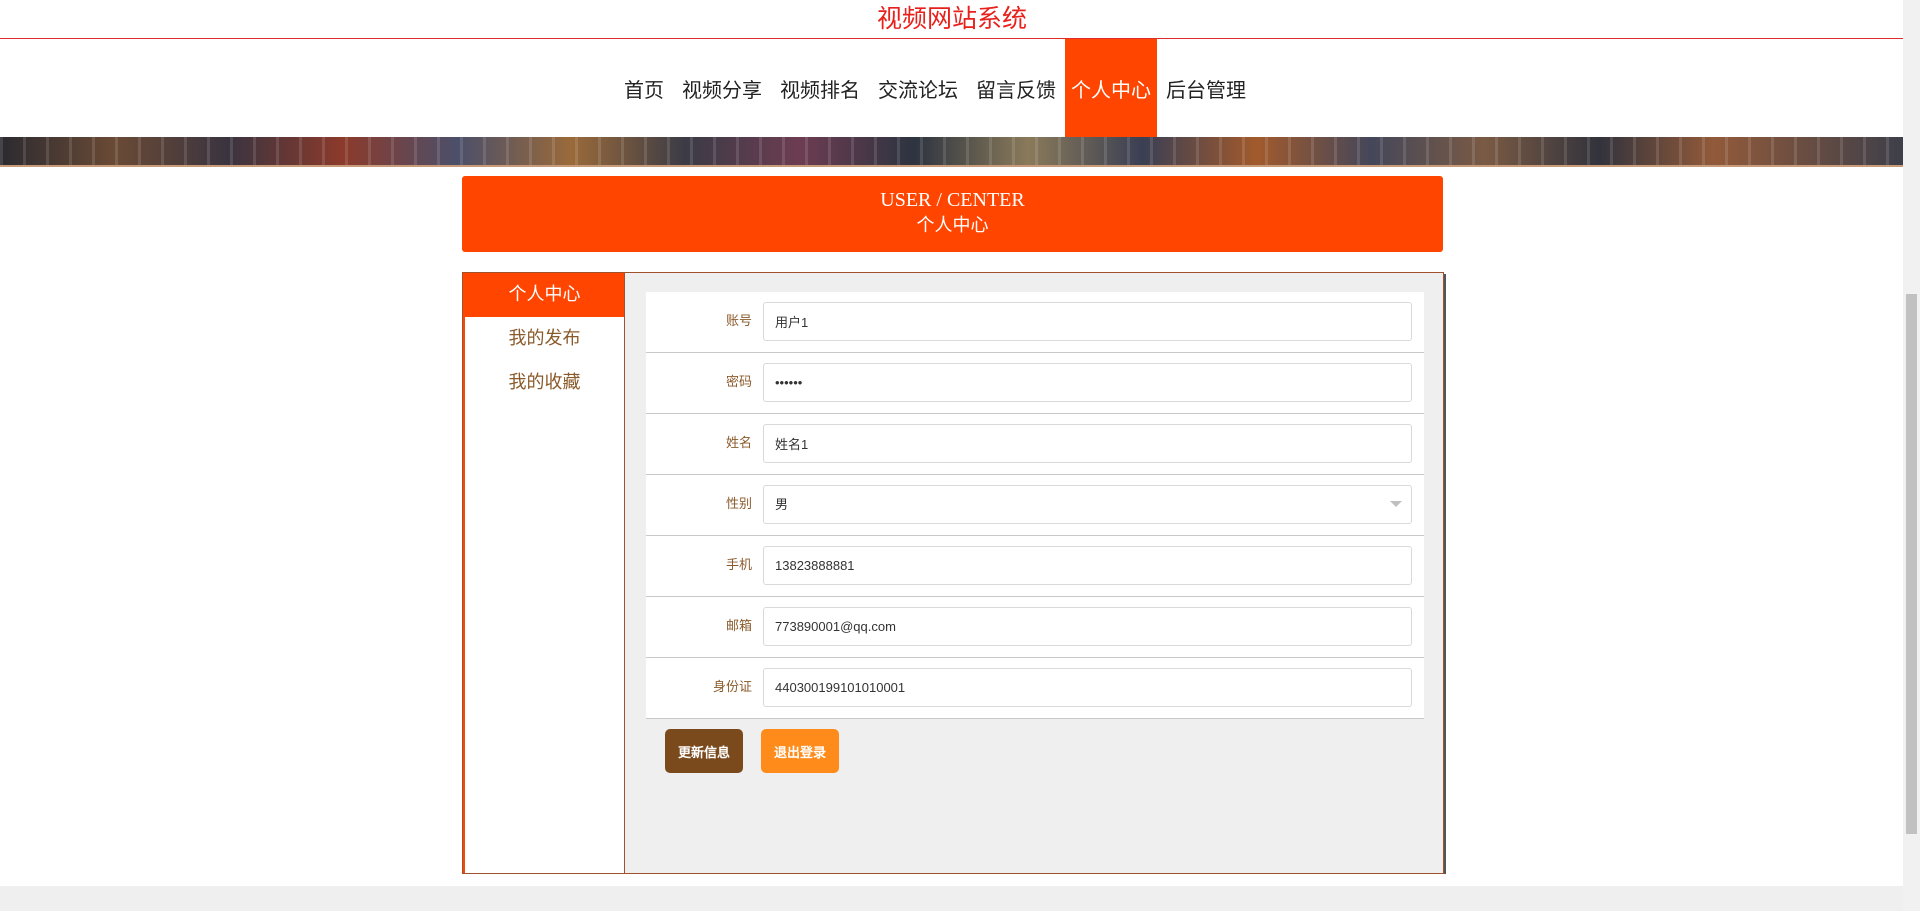 The width and height of the screenshot is (1920, 911). What do you see at coordinates (732, 687) in the screenshot?
I see `id-card-label: 身份证` at bounding box center [732, 687].